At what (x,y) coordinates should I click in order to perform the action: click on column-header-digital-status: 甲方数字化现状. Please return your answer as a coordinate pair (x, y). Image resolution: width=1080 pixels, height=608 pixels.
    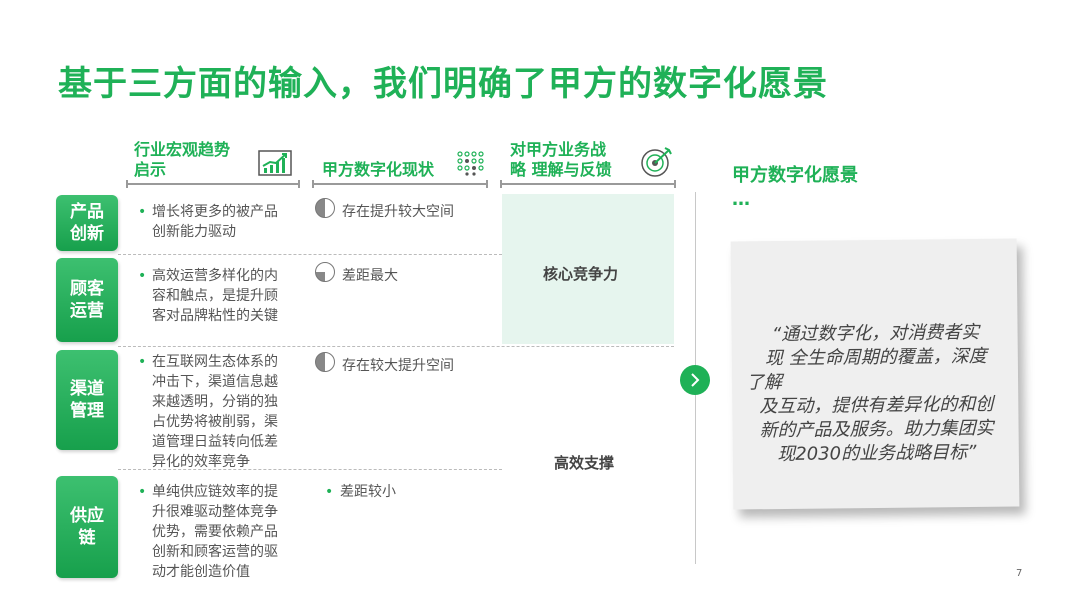
    Looking at the image, I should click on (378, 170).